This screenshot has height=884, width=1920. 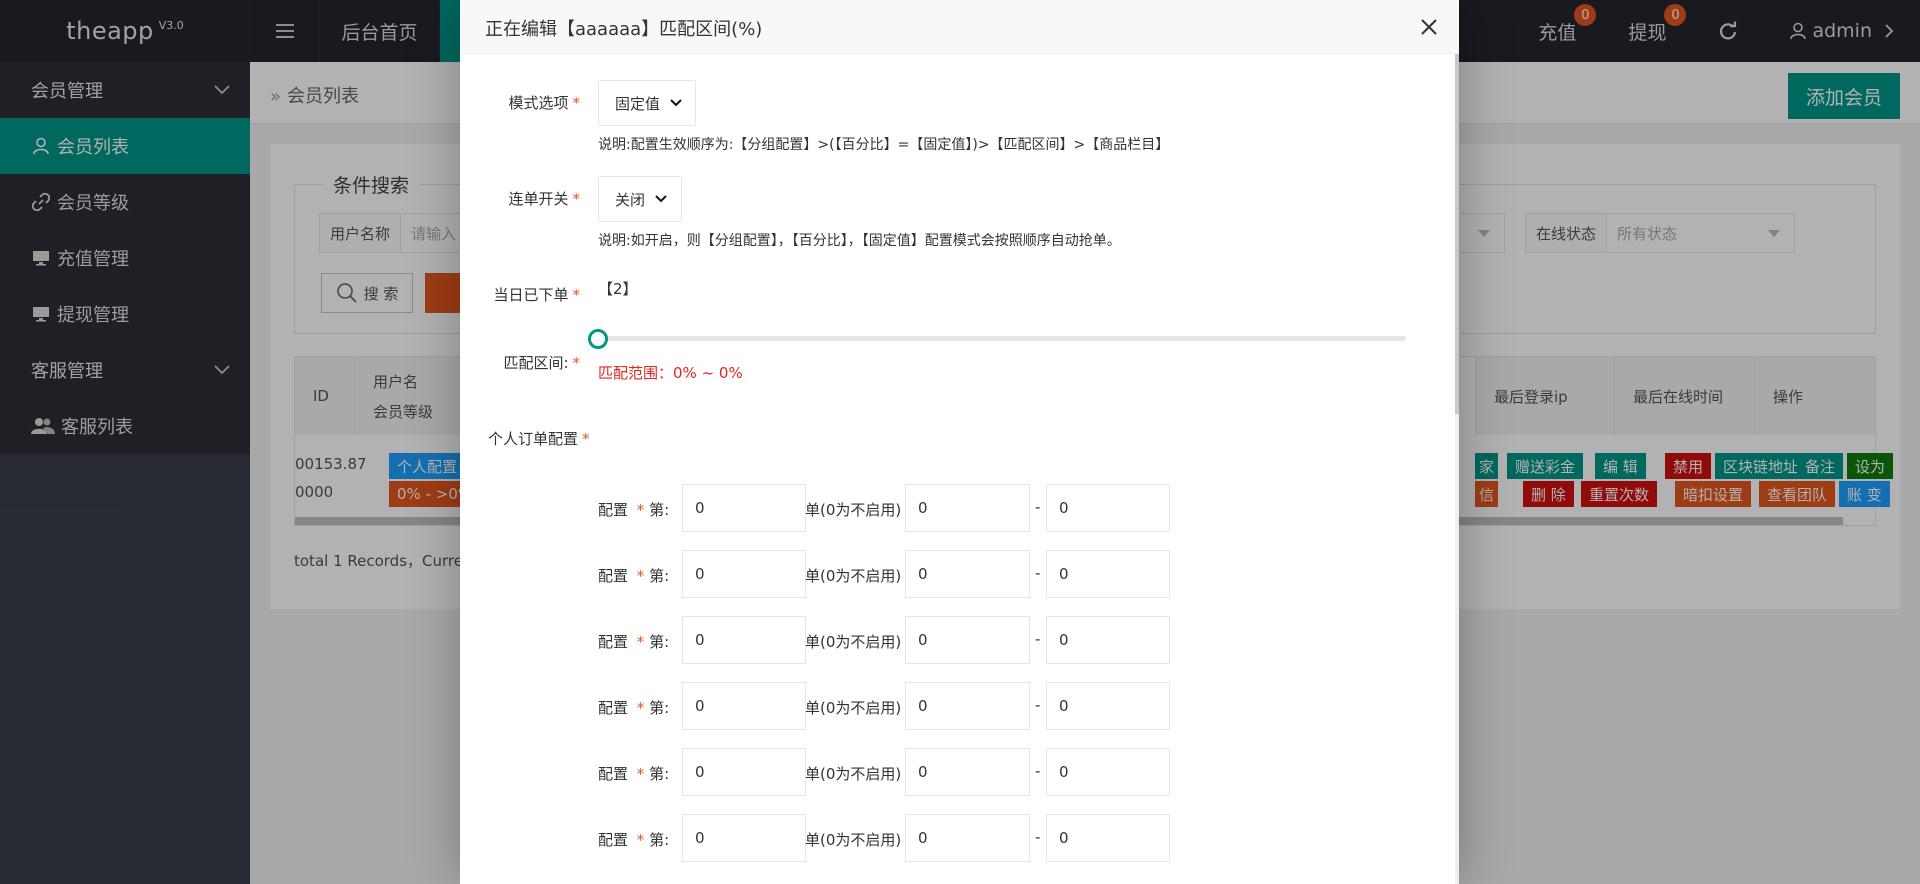 I want to click on mode-option-label: 模式选项 *, so click(x=544, y=103).